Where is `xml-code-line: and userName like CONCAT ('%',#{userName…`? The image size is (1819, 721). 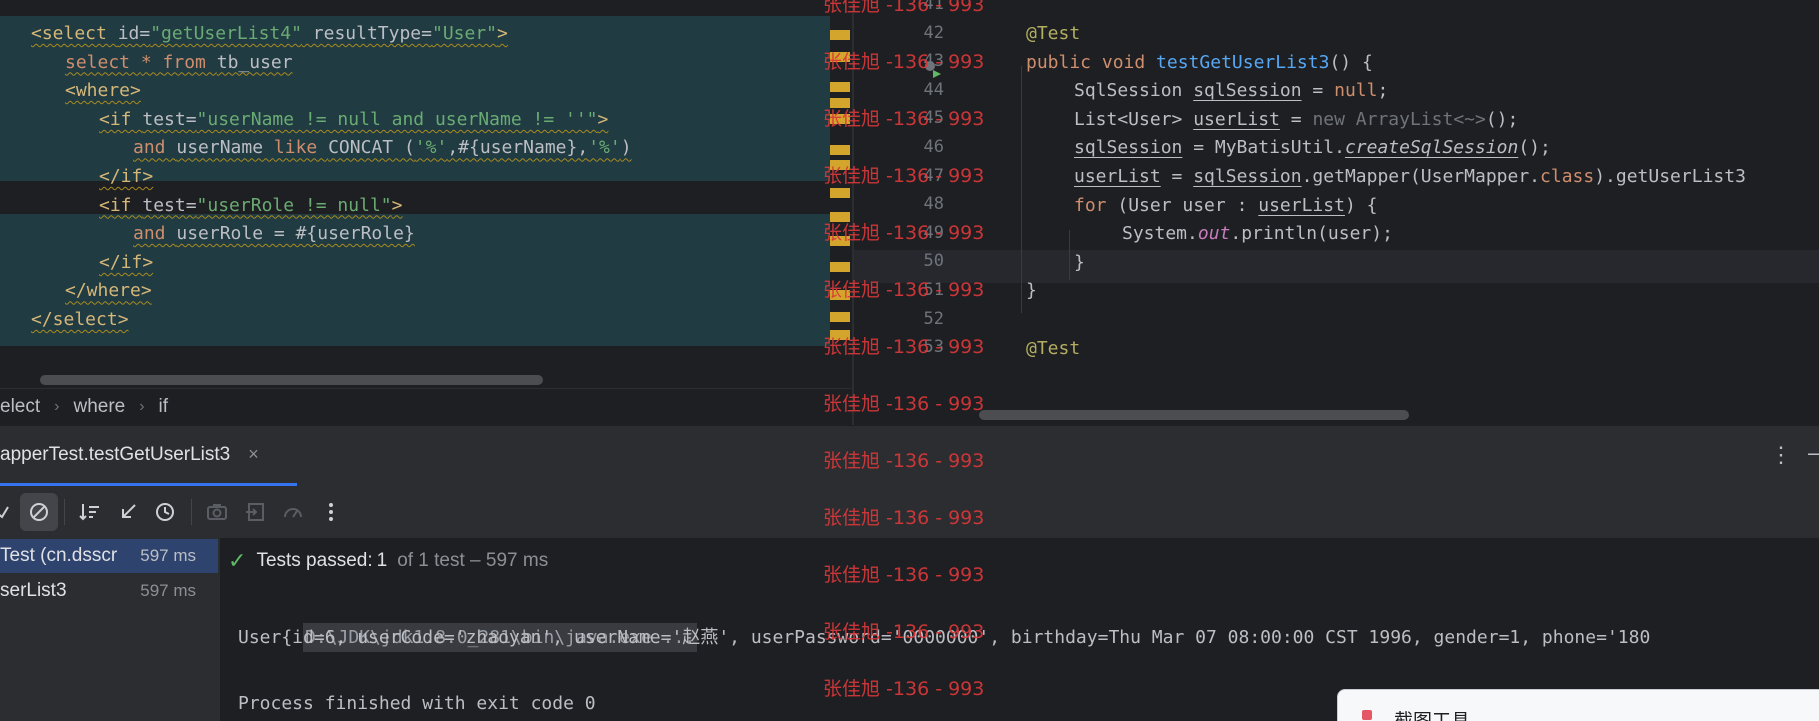 xml-code-line: and userName like CONCAT ('%',#{userName… is located at coordinates (382, 147).